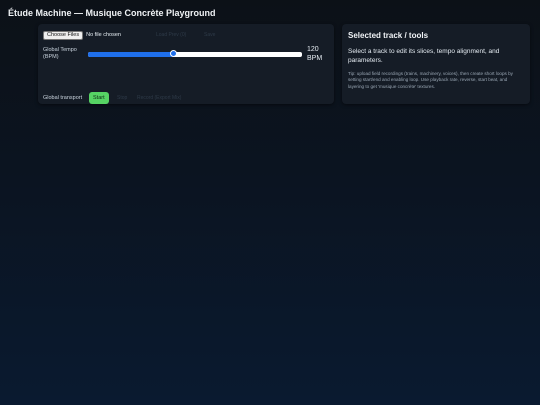  What do you see at coordinates (103, 35) in the screenshot?
I see `file-status-text: No file chosen` at bounding box center [103, 35].